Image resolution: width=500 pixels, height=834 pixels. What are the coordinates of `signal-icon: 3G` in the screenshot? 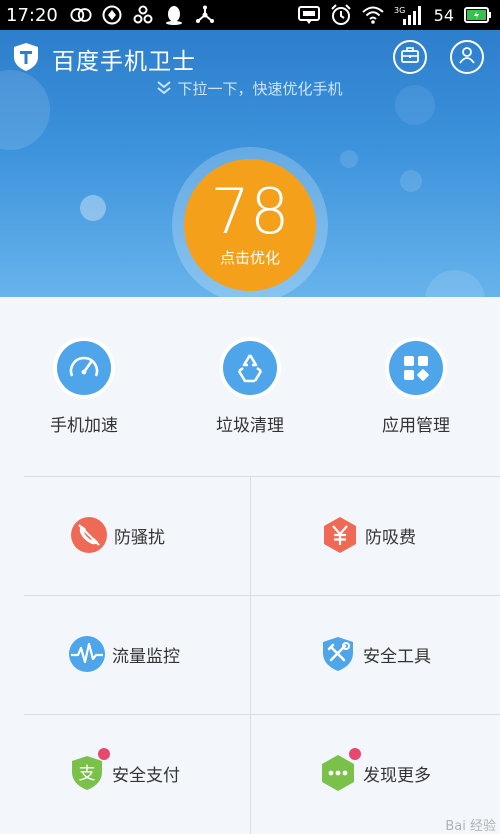 It's located at (409, 15).